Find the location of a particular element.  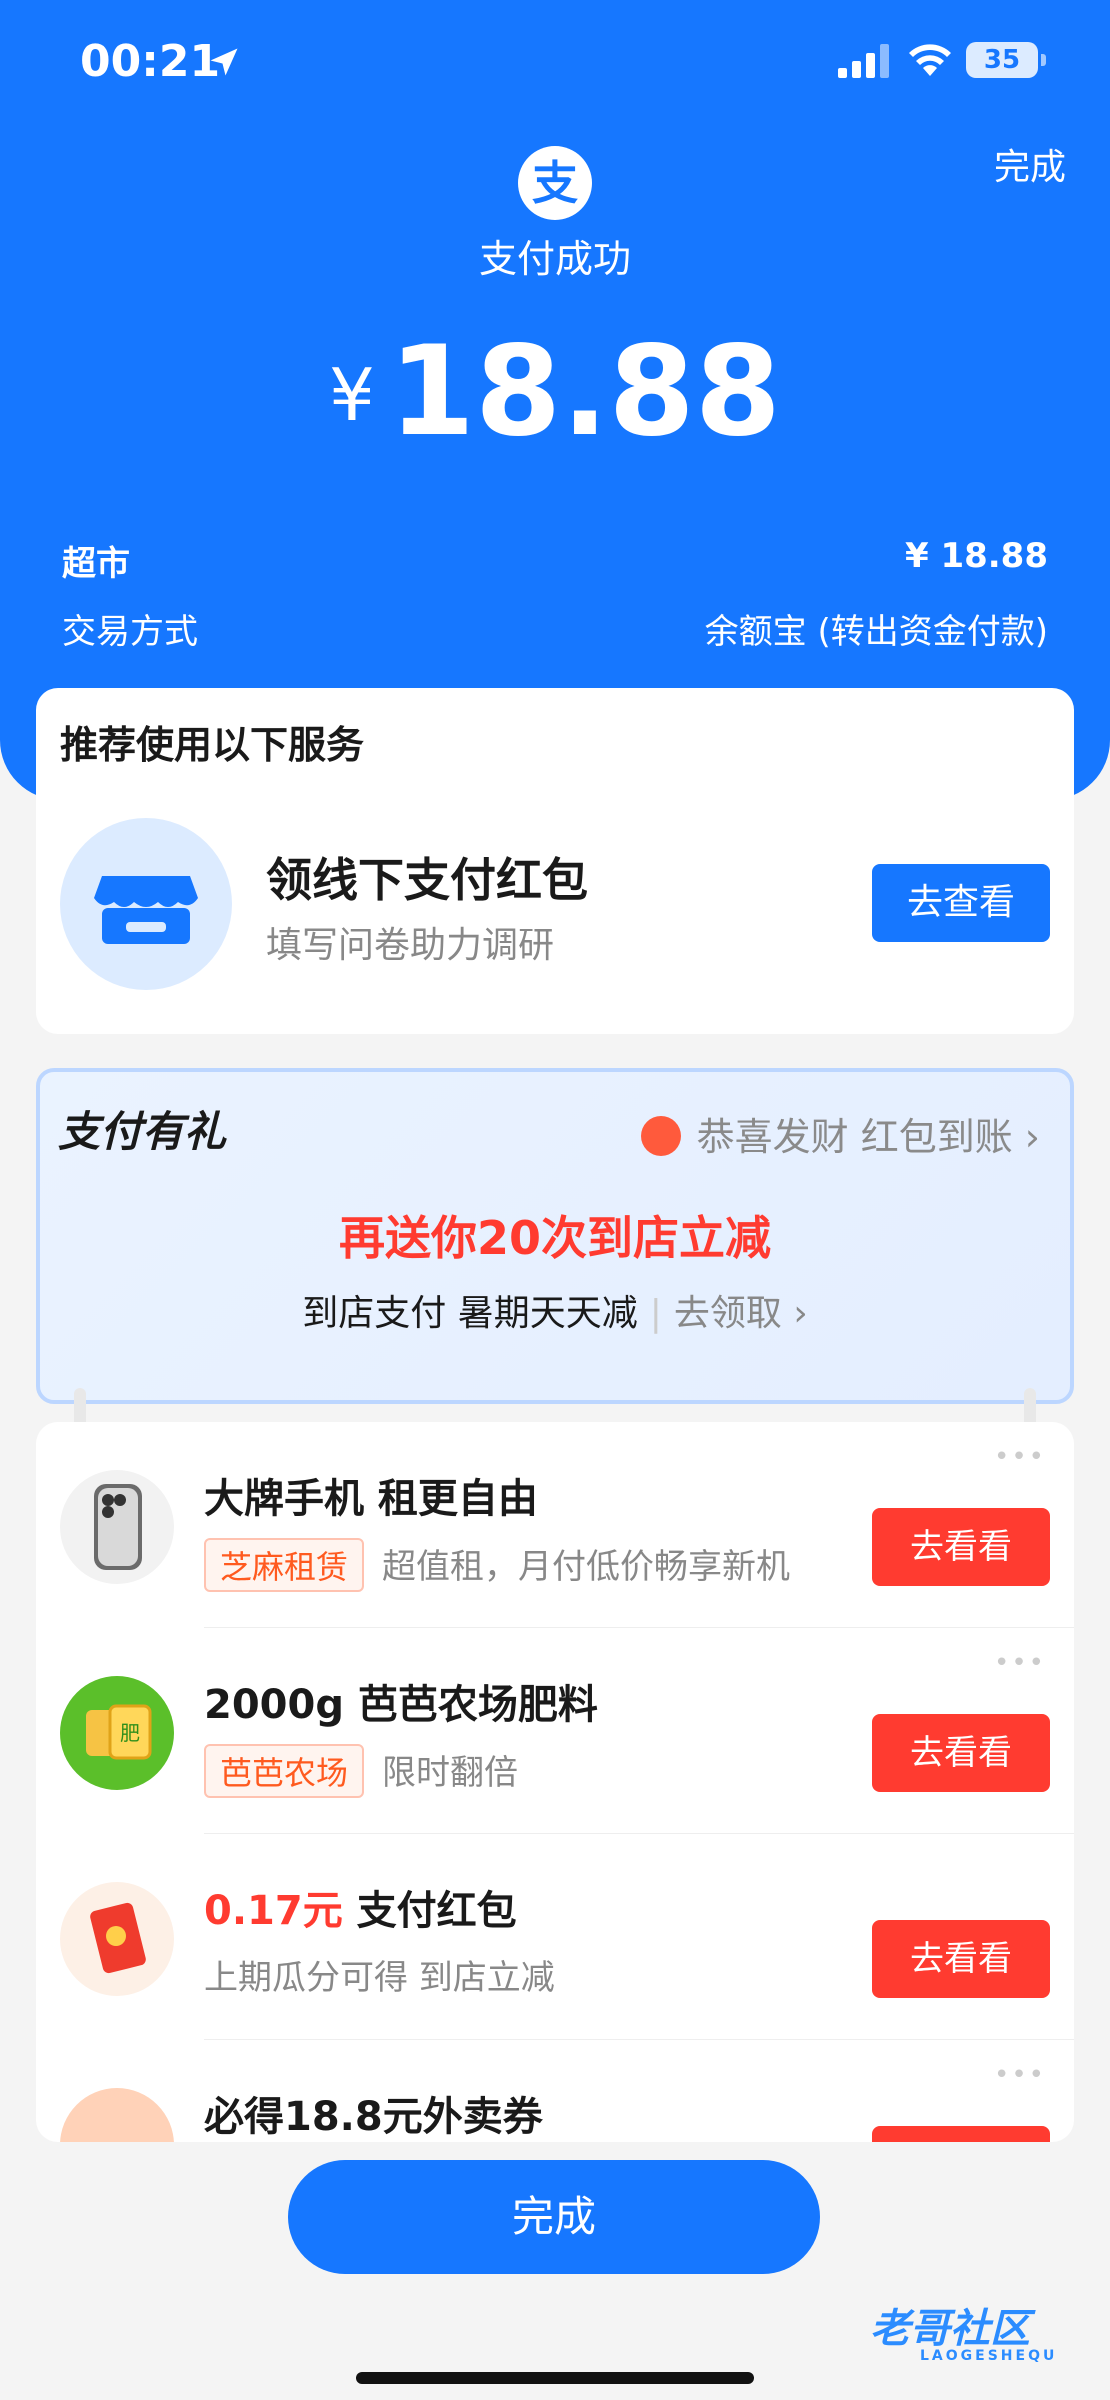

gift-subline: 到店支付 暑期天天减 | 去领取 › is located at coordinates (555, 1310).